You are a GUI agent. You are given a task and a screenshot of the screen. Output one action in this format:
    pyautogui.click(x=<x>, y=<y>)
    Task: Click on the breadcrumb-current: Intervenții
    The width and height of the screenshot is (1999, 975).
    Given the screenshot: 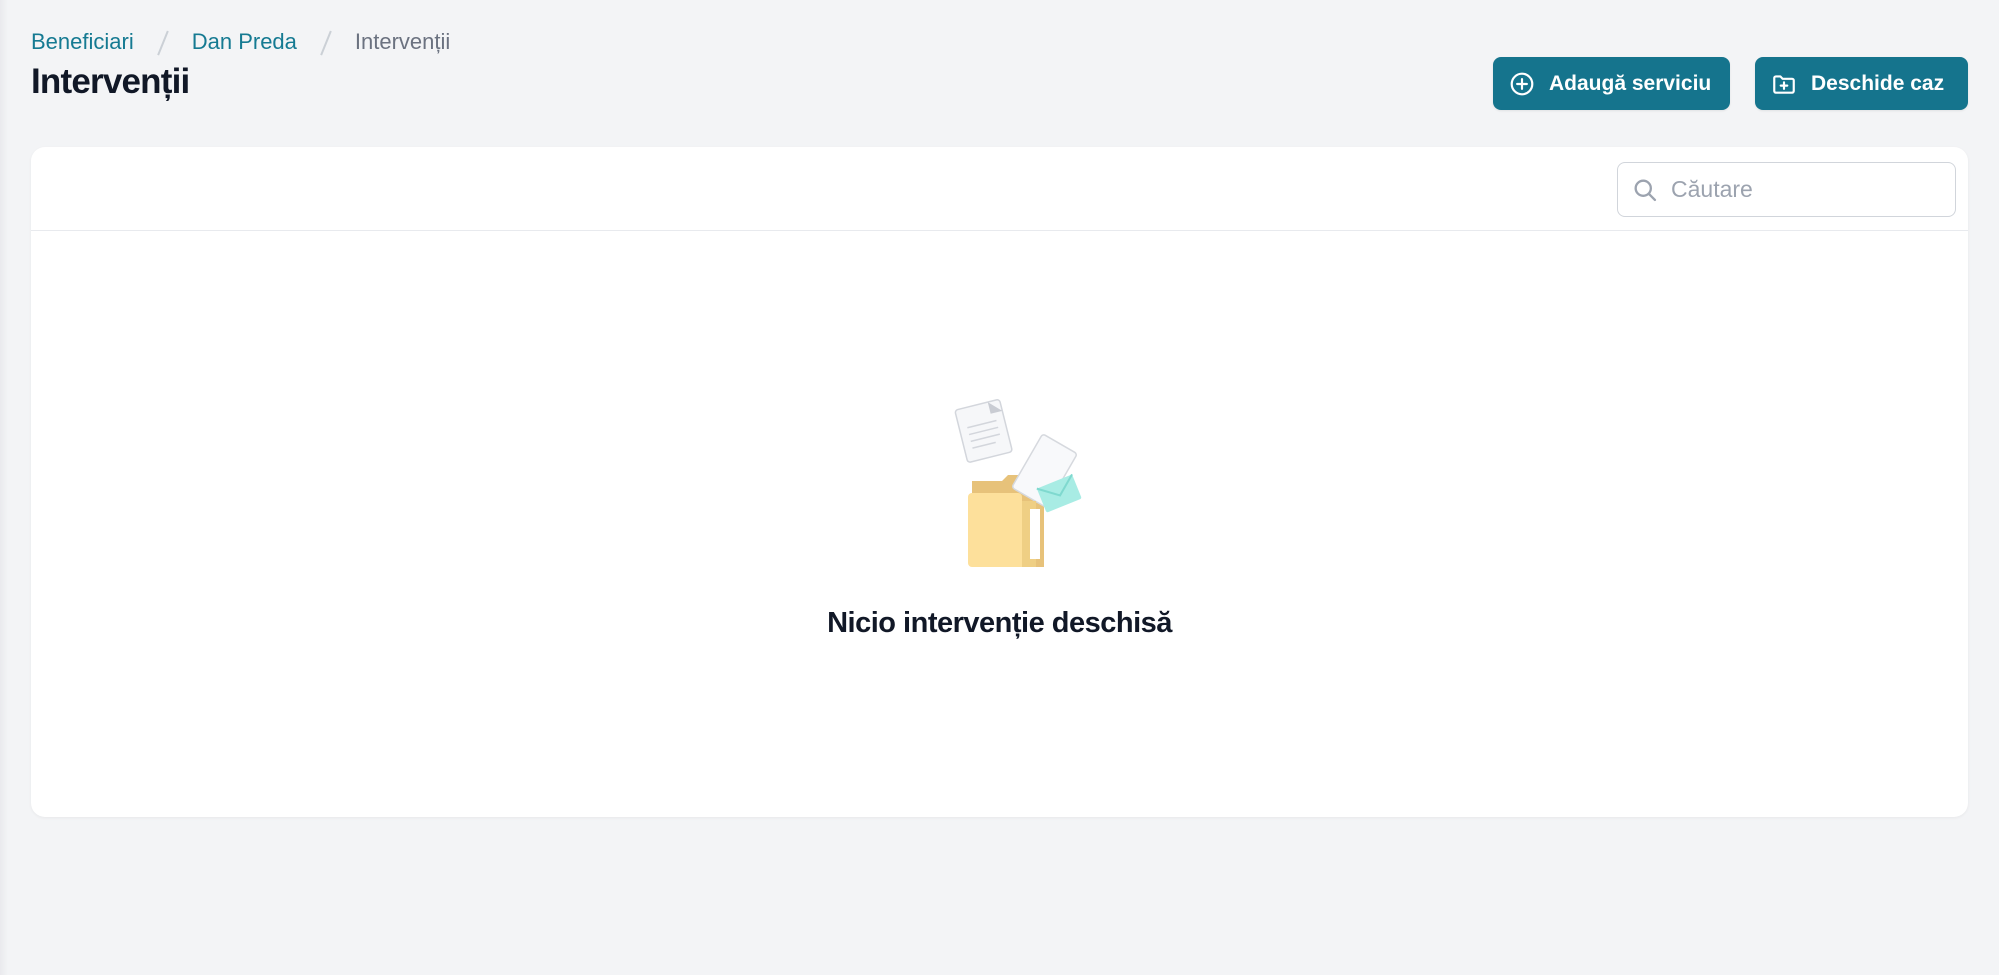 What is the action you would take?
    pyautogui.click(x=402, y=41)
    